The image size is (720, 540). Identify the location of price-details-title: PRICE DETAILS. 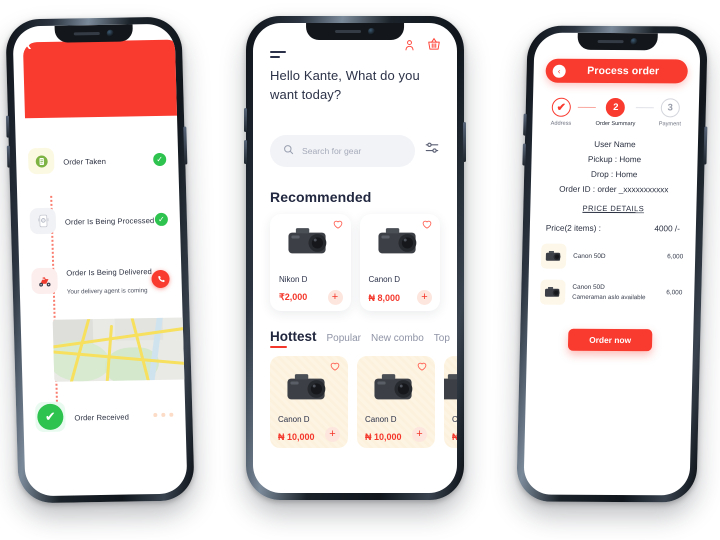
(613, 208).